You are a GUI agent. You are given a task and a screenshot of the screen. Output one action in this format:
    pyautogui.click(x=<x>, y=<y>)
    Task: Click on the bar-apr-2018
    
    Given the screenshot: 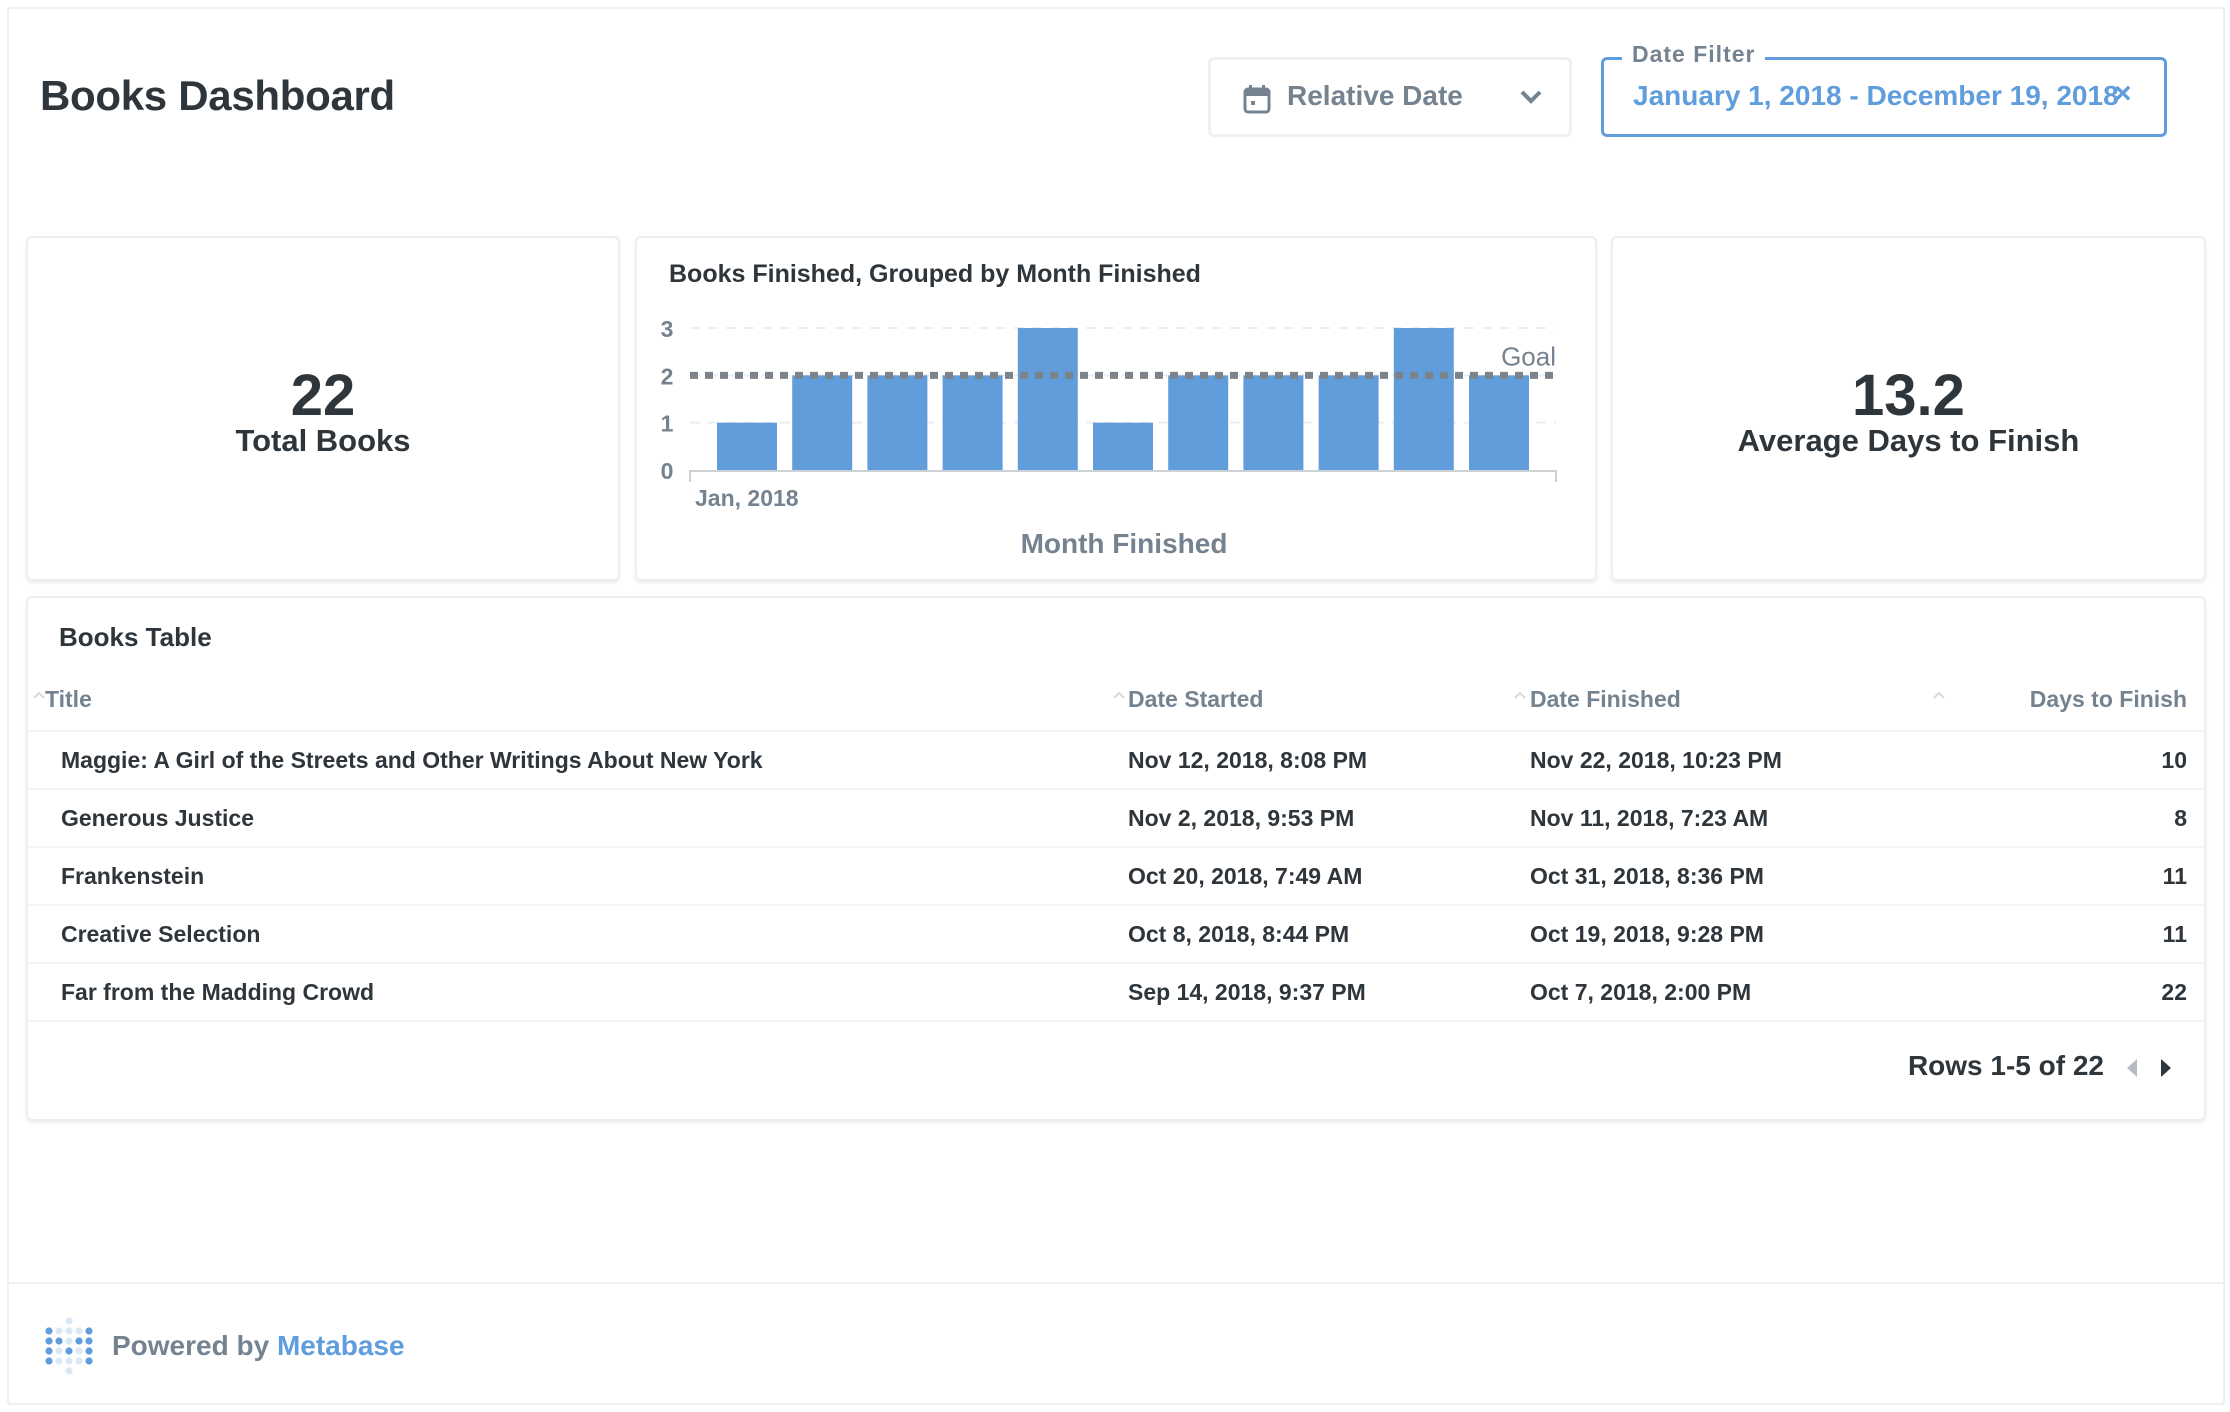 What is the action you would take?
    pyautogui.click(x=972, y=422)
    